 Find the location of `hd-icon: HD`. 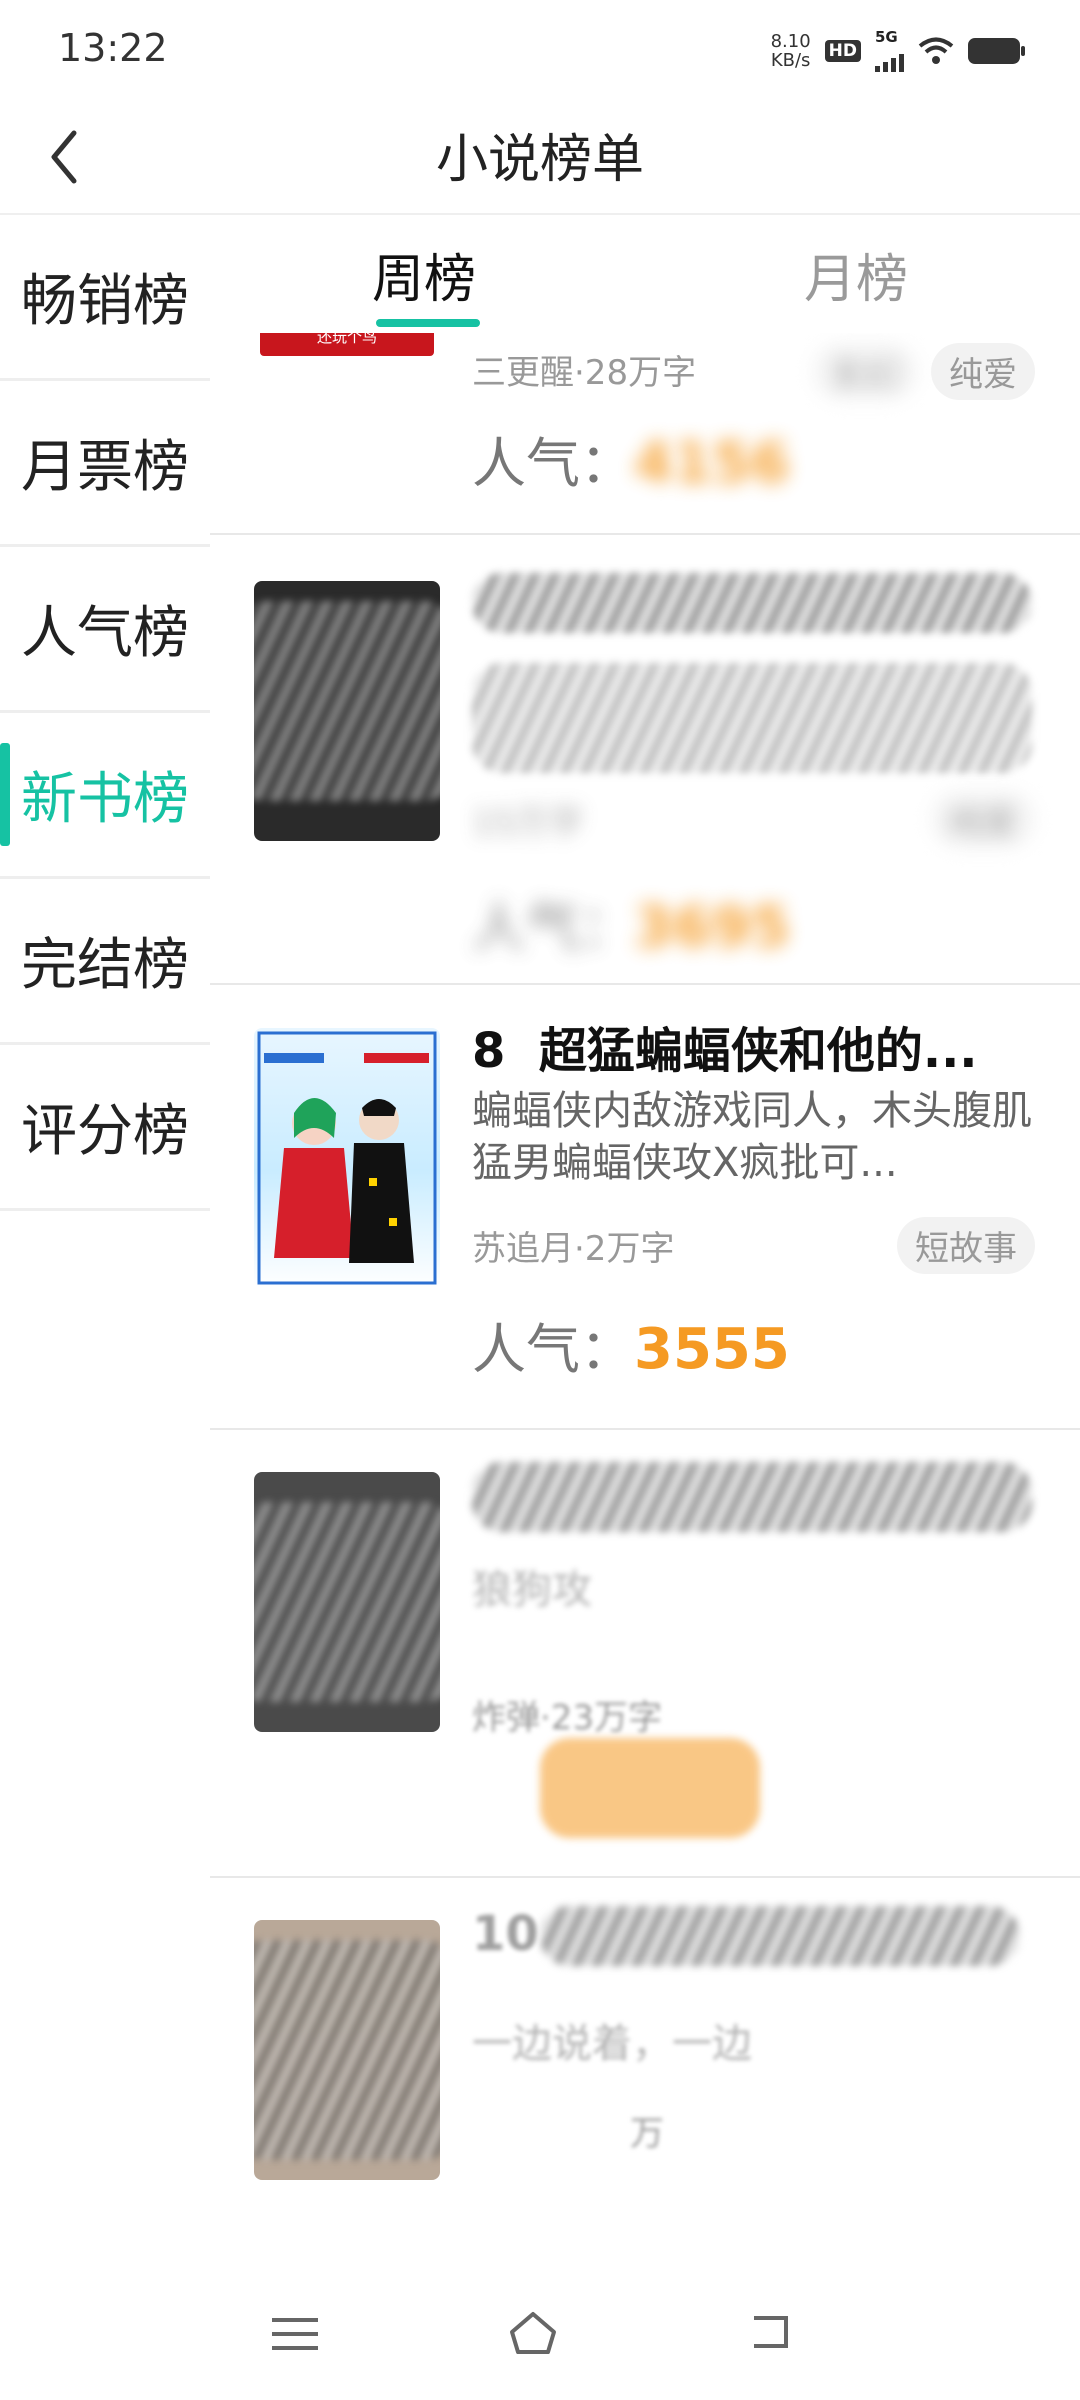

hd-icon: HD is located at coordinates (842, 51).